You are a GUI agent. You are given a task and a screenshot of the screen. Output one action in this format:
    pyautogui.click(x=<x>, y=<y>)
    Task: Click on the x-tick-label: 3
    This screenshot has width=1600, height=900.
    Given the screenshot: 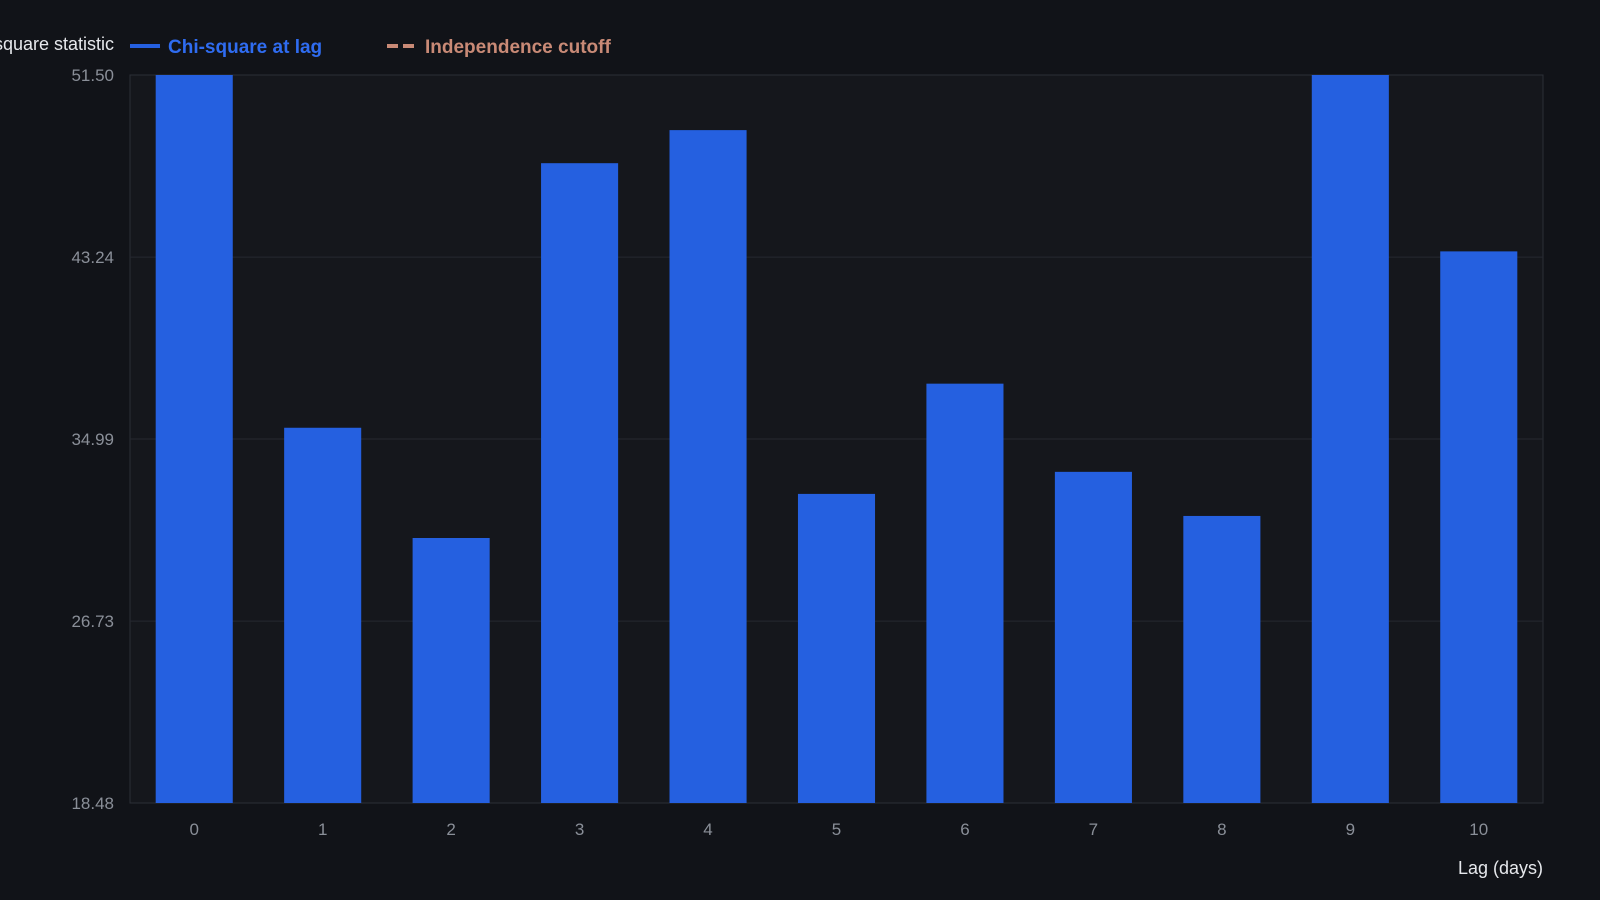 What is the action you would take?
    pyautogui.click(x=579, y=829)
    